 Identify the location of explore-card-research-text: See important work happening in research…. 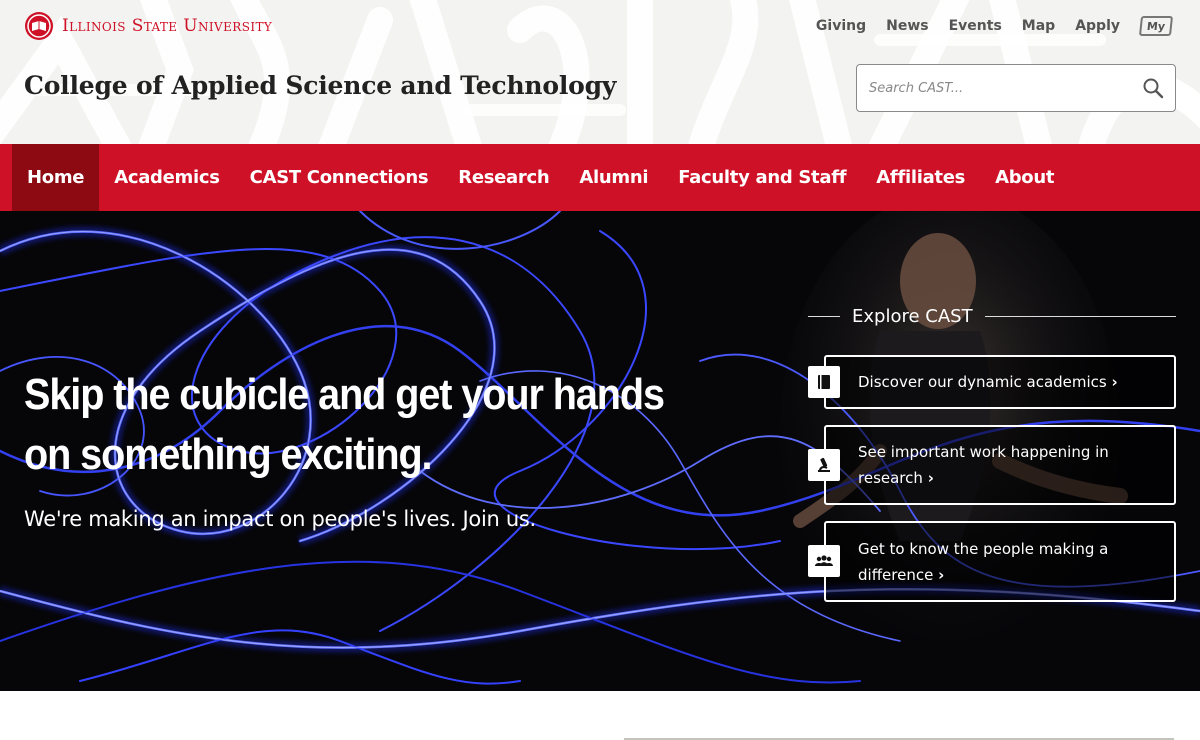
(1000, 465).